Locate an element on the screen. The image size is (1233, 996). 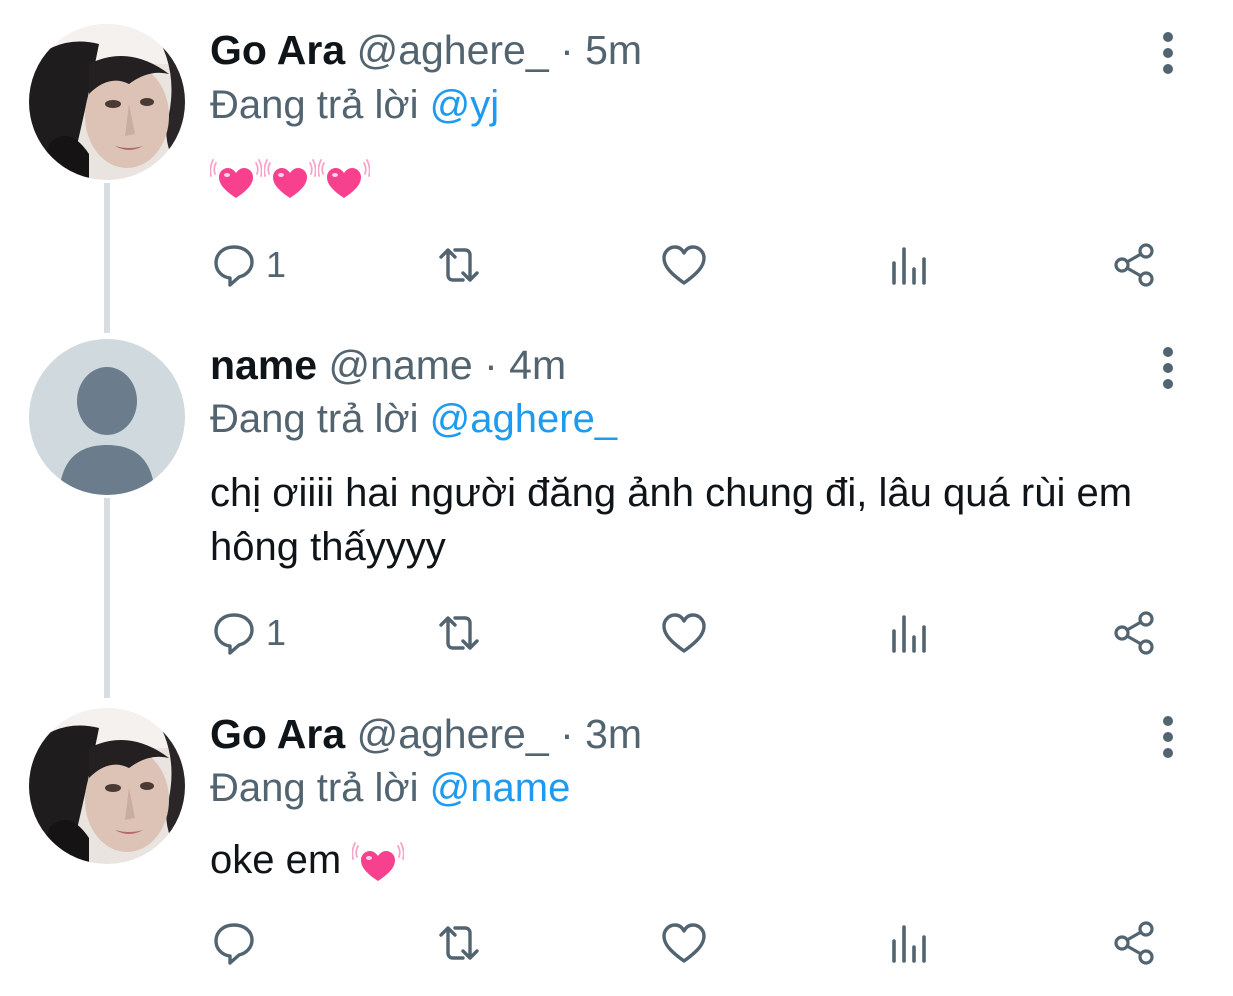
timestamp: 3m is located at coordinates (613, 734).